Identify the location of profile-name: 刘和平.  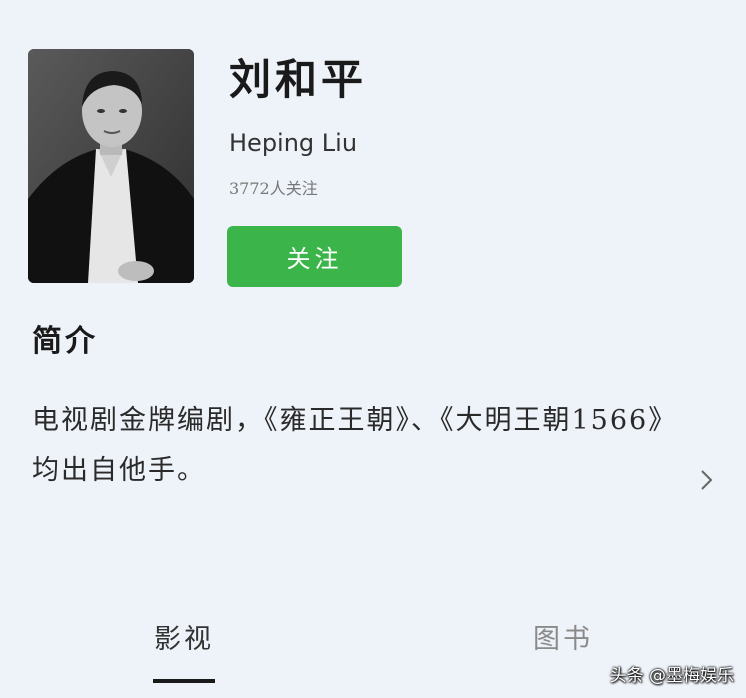
(298, 79).